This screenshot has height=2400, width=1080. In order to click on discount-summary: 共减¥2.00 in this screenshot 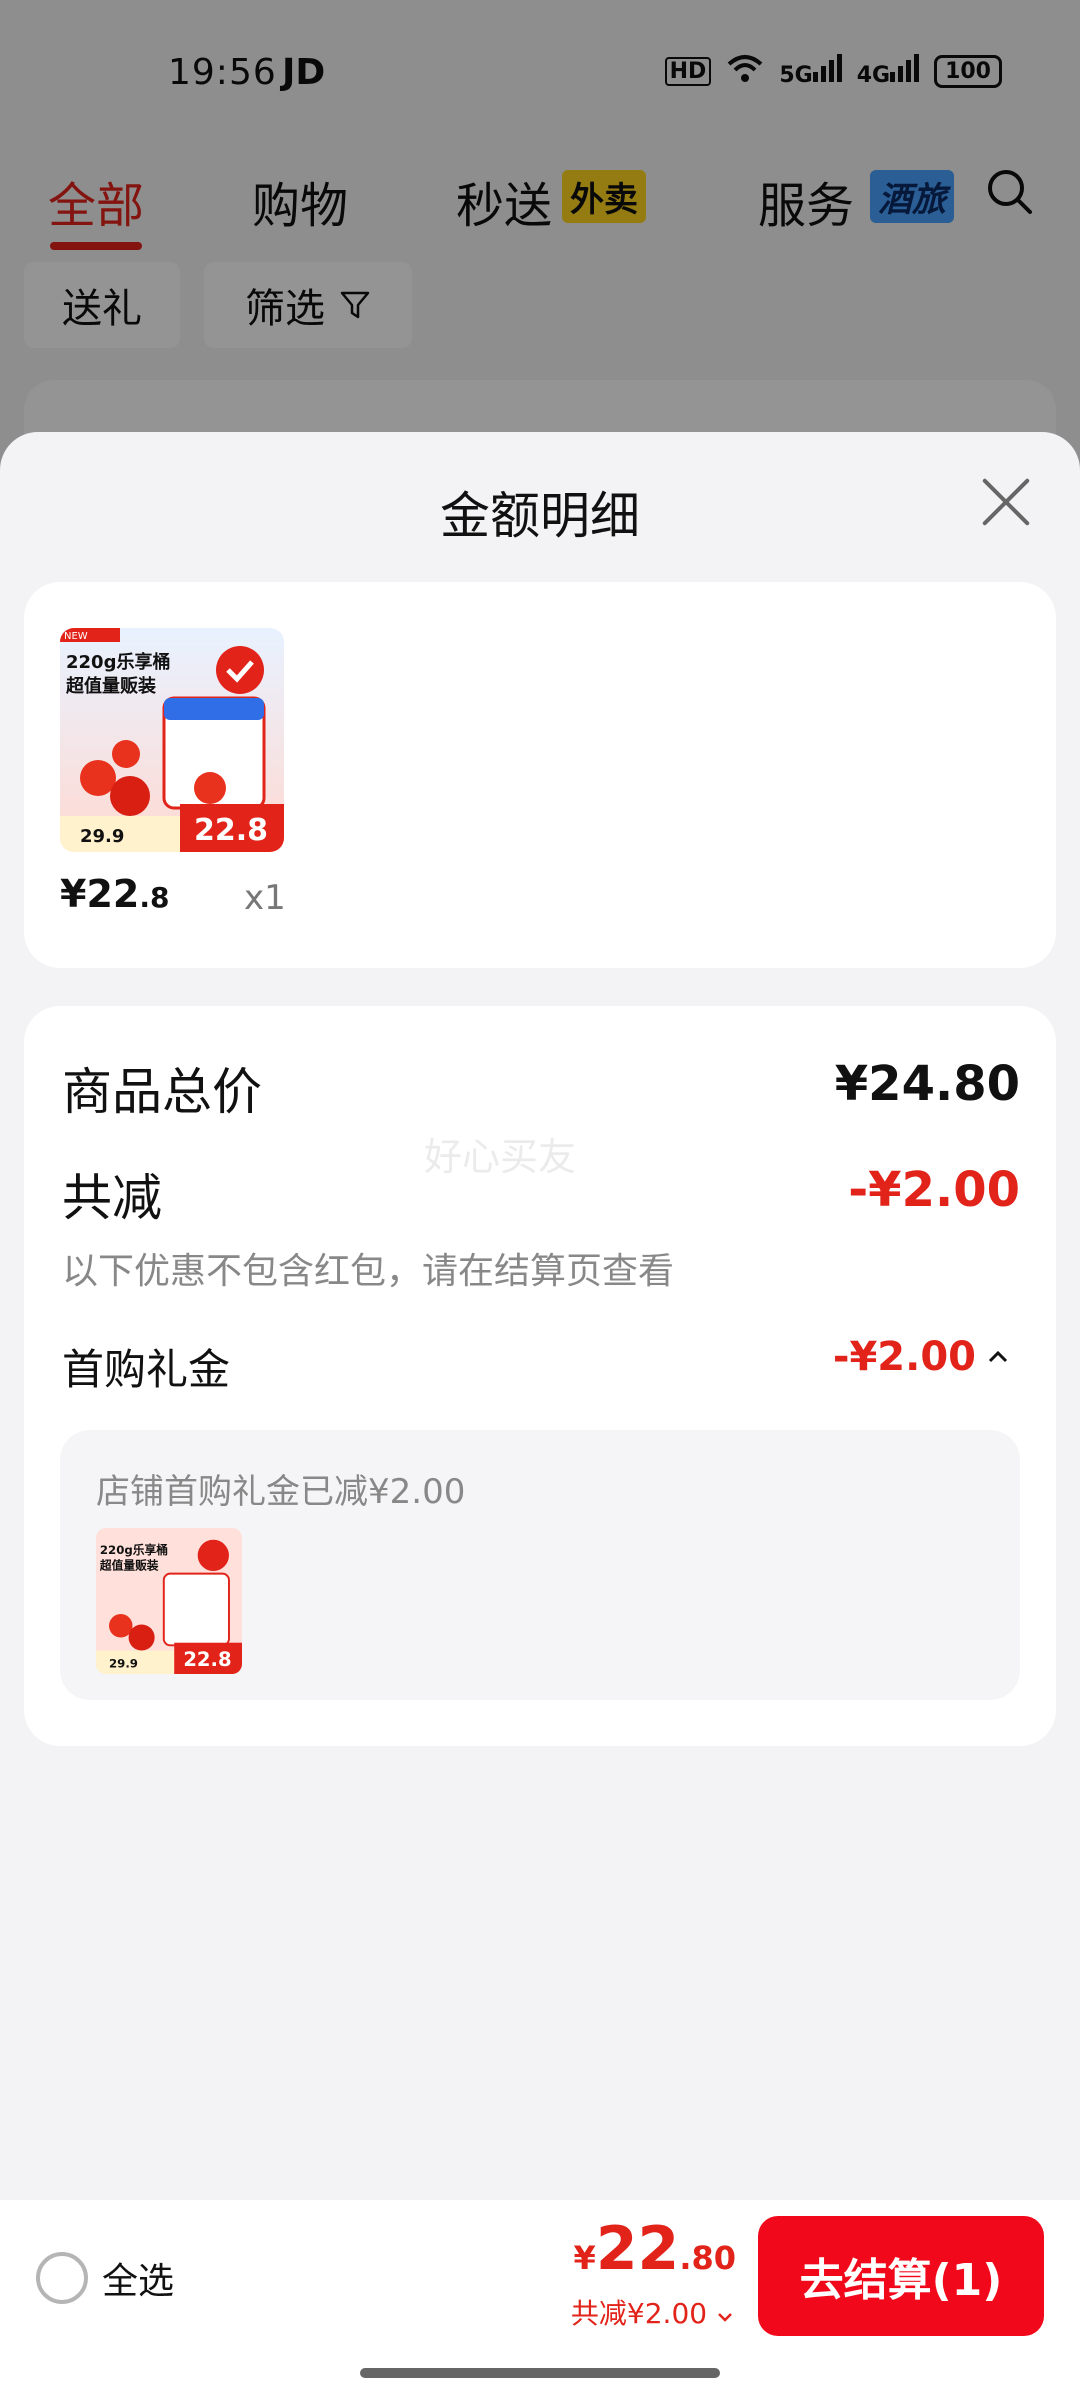, I will do `click(652, 2312)`.